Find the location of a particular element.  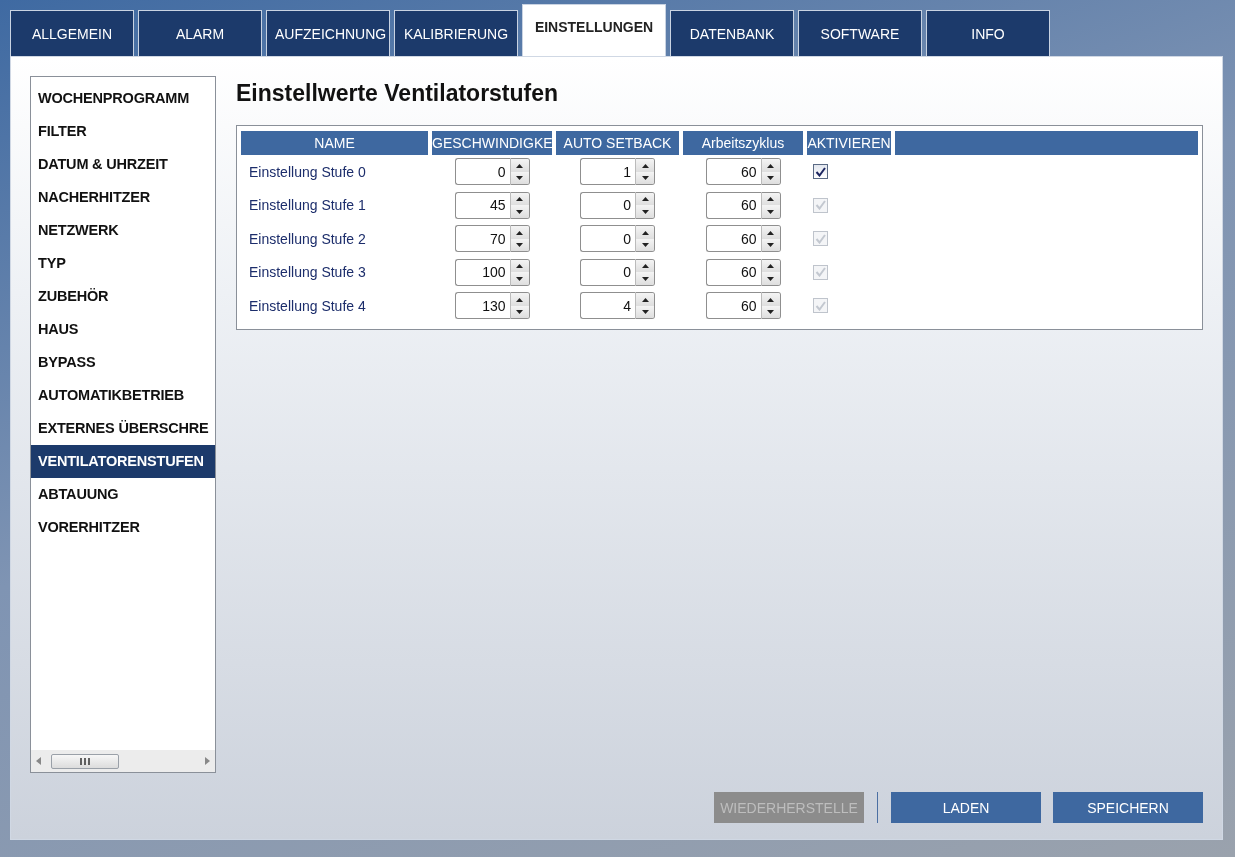

tab: ALLGEMEIN is located at coordinates (72, 33).